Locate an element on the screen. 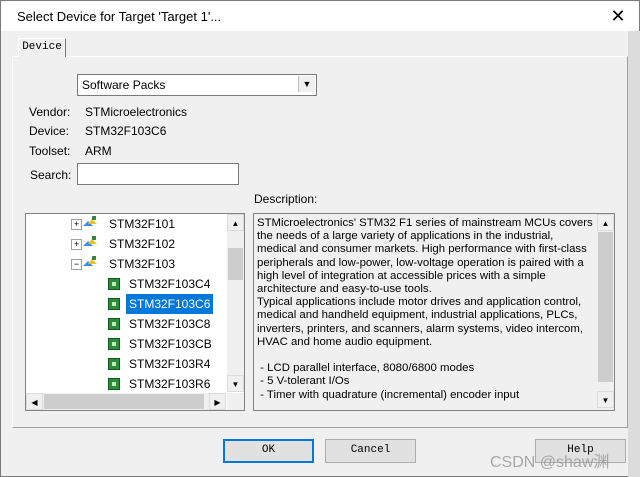 The image size is (640, 477). tree-item-label: STM32F103C4 is located at coordinates (170, 284).